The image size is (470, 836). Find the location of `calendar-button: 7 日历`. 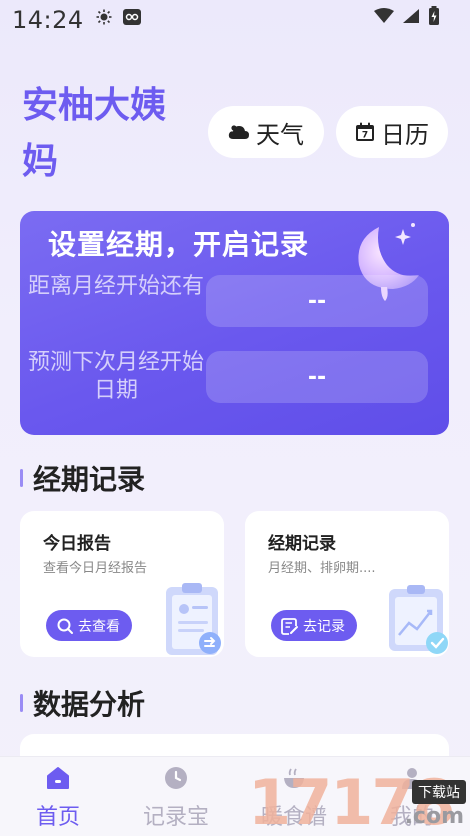

calendar-button: 7 日历 is located at coordinates (392, 132).